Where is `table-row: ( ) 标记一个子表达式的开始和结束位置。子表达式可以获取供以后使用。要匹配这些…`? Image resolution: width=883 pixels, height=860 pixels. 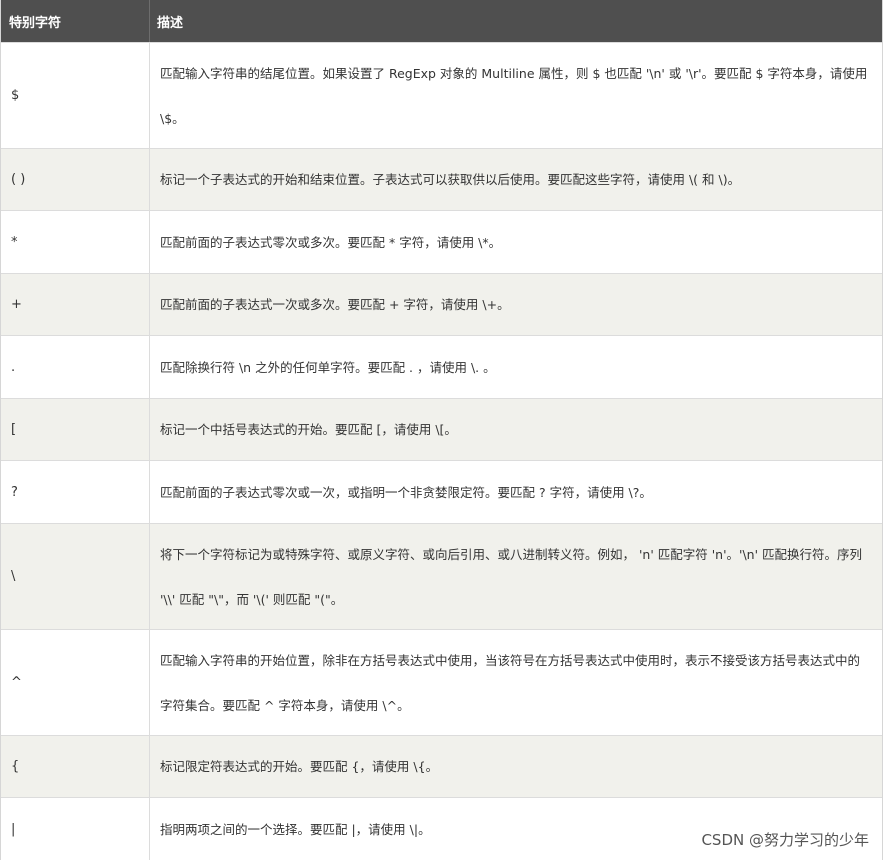 table-row: ( ) 标记一个子表达式的开始和结束位置。子表达式可以获取供以后使用。要匹配这些… is located at coordinates (441, 179).